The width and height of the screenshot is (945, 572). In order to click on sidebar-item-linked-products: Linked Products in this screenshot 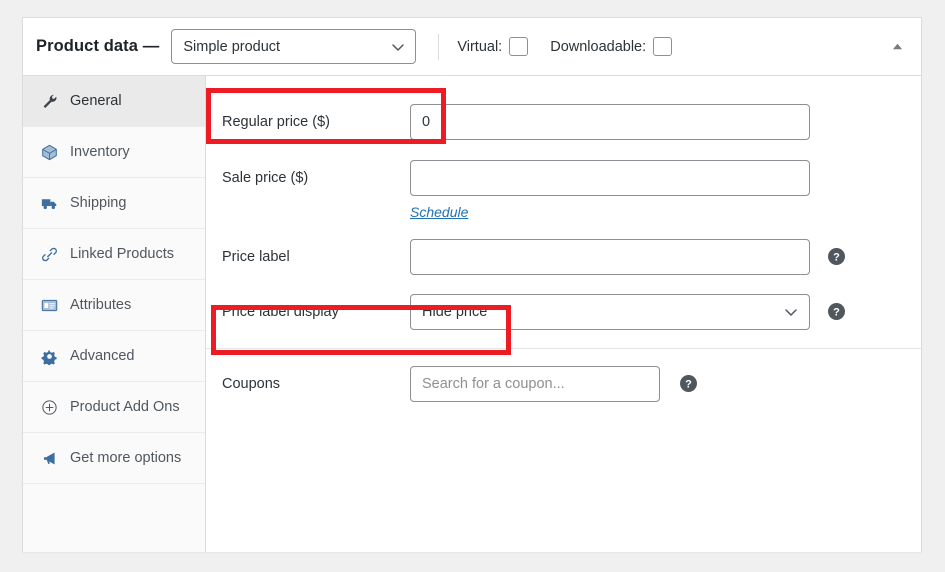, I will do `click(114, 254)`.